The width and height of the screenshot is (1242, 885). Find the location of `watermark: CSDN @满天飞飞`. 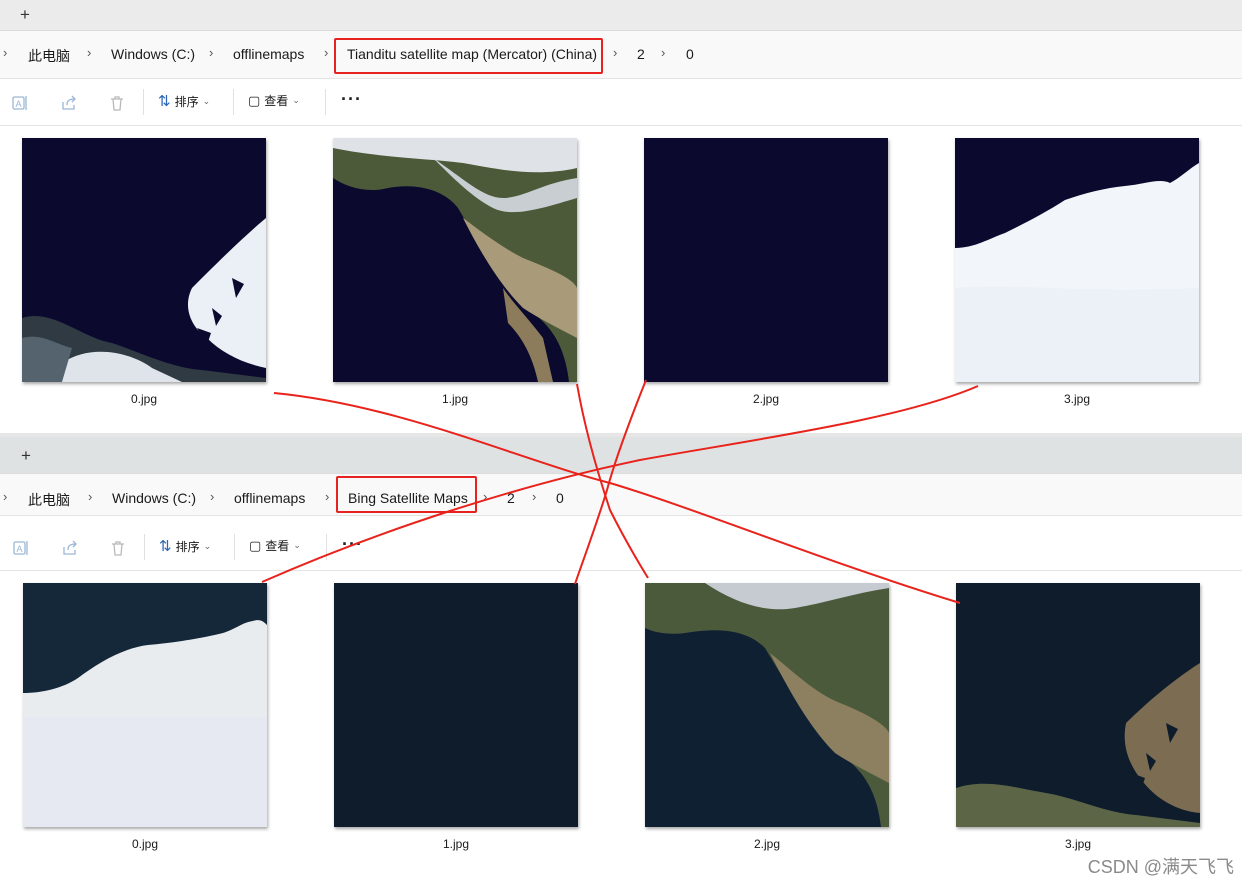

watermark: CSDN @满天飞飞 is located at coordinates (1160, 867).